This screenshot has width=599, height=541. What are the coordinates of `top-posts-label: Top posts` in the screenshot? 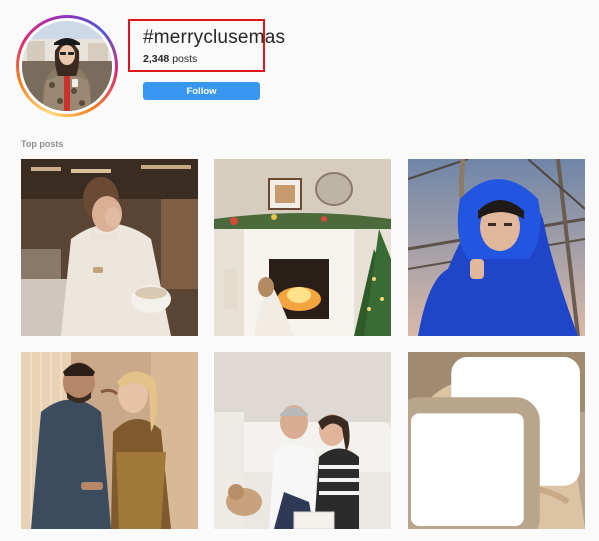 It's located at (42, 144).